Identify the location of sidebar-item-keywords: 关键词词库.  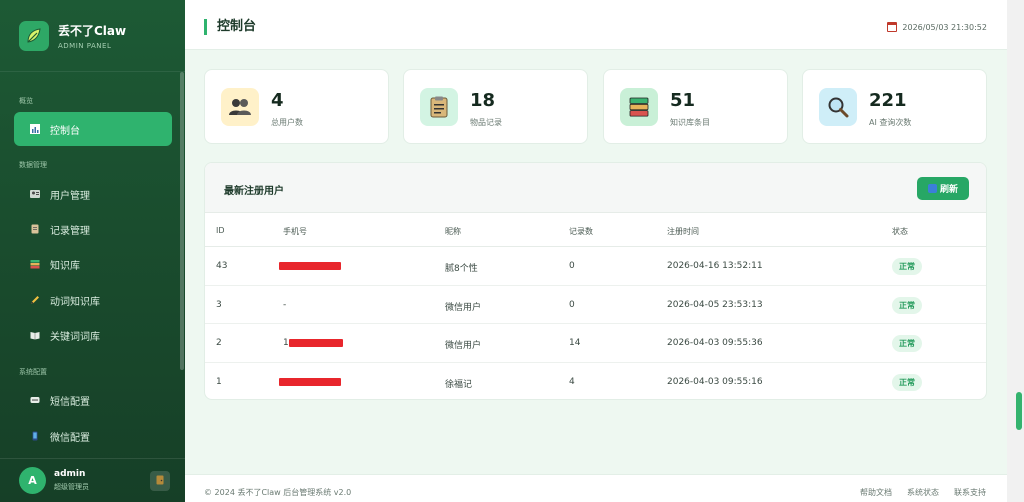
(93, 335).